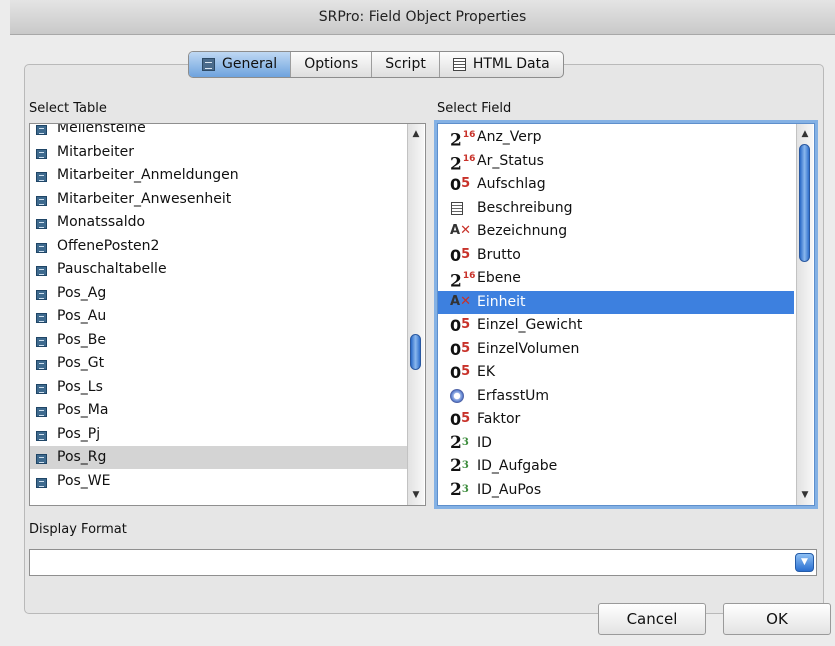  What do you see at coordinates (530, 325) in the screenshot?
I see `field-list-item-label: Einzel_Gewicht` at bounding box center [530, 325].